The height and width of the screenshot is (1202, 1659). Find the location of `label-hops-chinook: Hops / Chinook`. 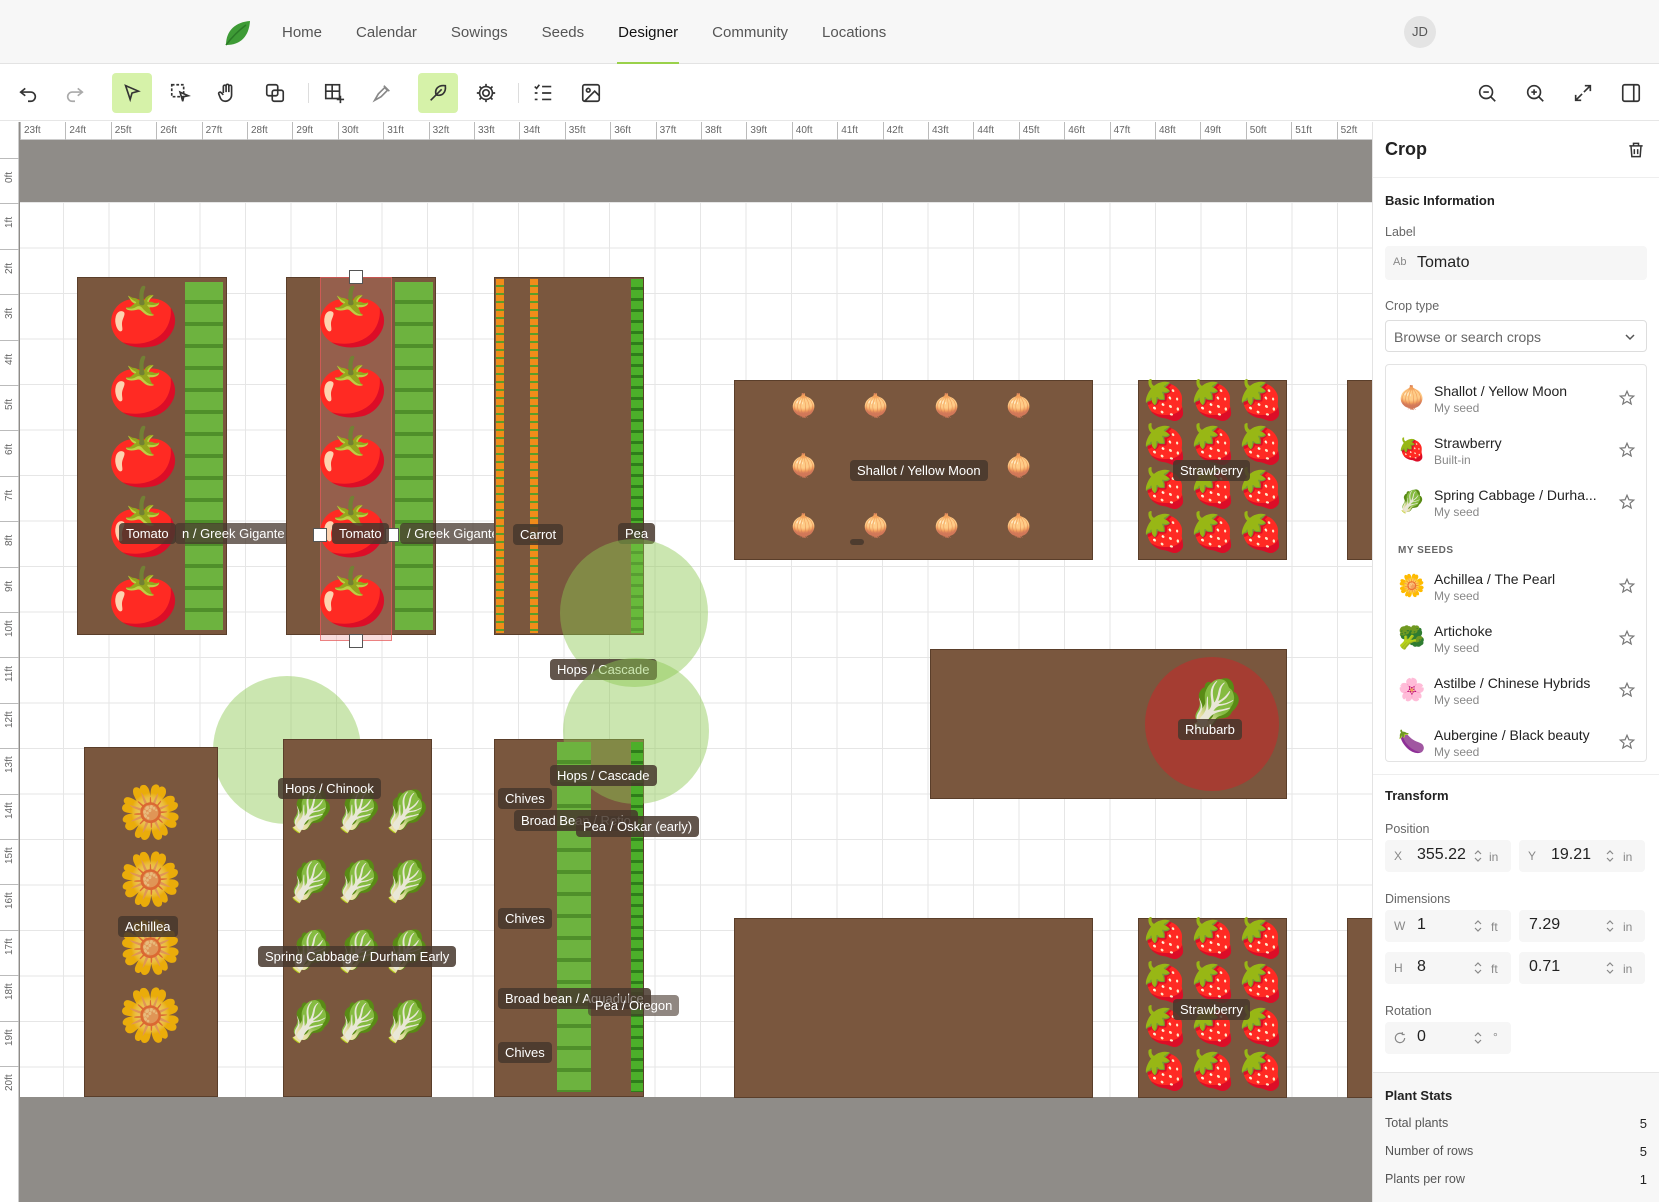

label-hops-chinook: Hops / Chinook is located at coordinates (329, 788).